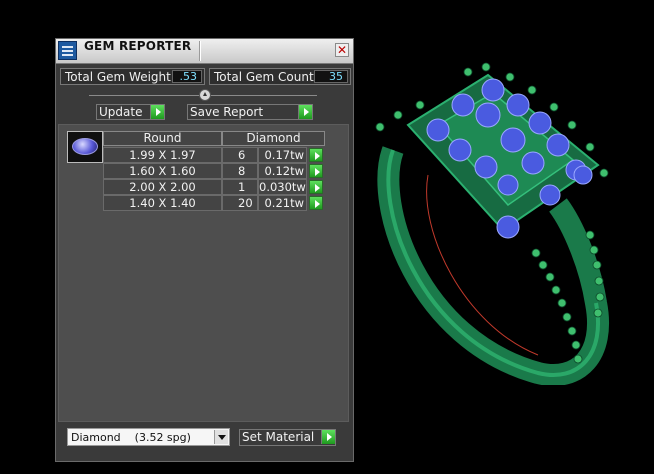  Describe the element at coordinates (240, 203) in the screenshot. I see `gem-count: 20` at that location.